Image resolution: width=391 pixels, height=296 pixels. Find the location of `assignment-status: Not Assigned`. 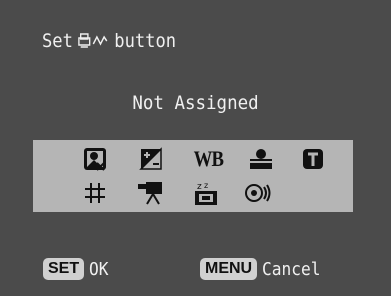

assignment-status: Not Assigned is located at coordinates (195, 103).